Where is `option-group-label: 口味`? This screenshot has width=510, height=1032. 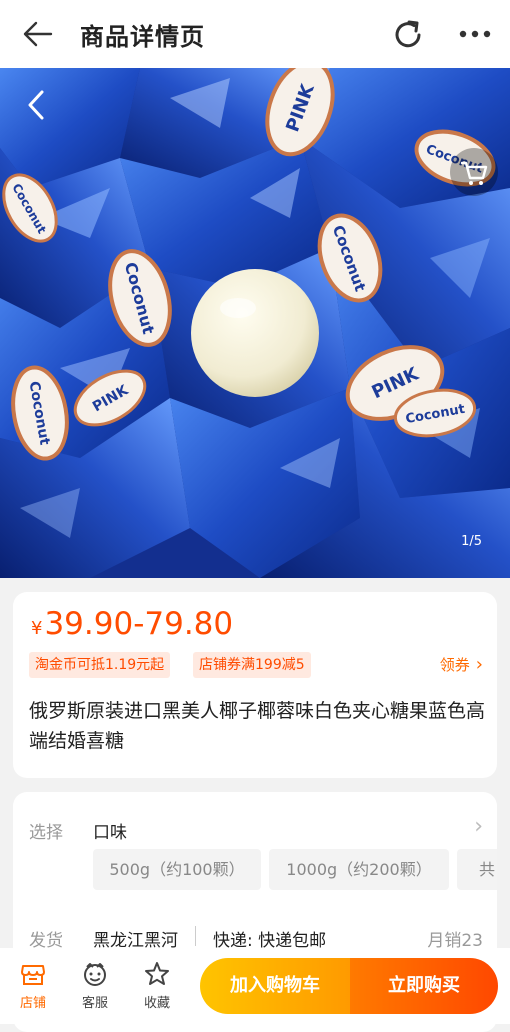
option-group-label: 口味 is located at coordinates (110, 830).